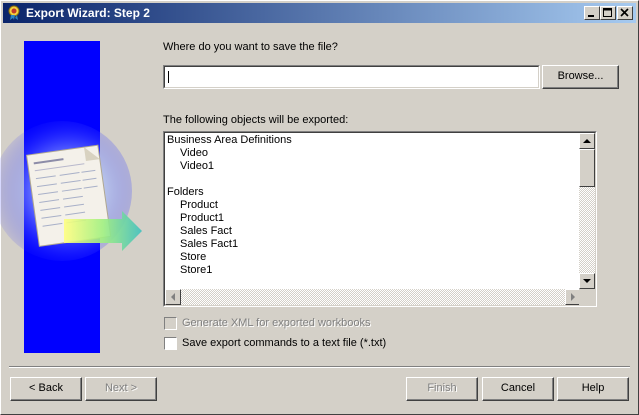 This screenshot has width=639, height=415. Describe the element at coordinates (170, 343) in the screenshot. I see `save-commands-checkbox` at that location.